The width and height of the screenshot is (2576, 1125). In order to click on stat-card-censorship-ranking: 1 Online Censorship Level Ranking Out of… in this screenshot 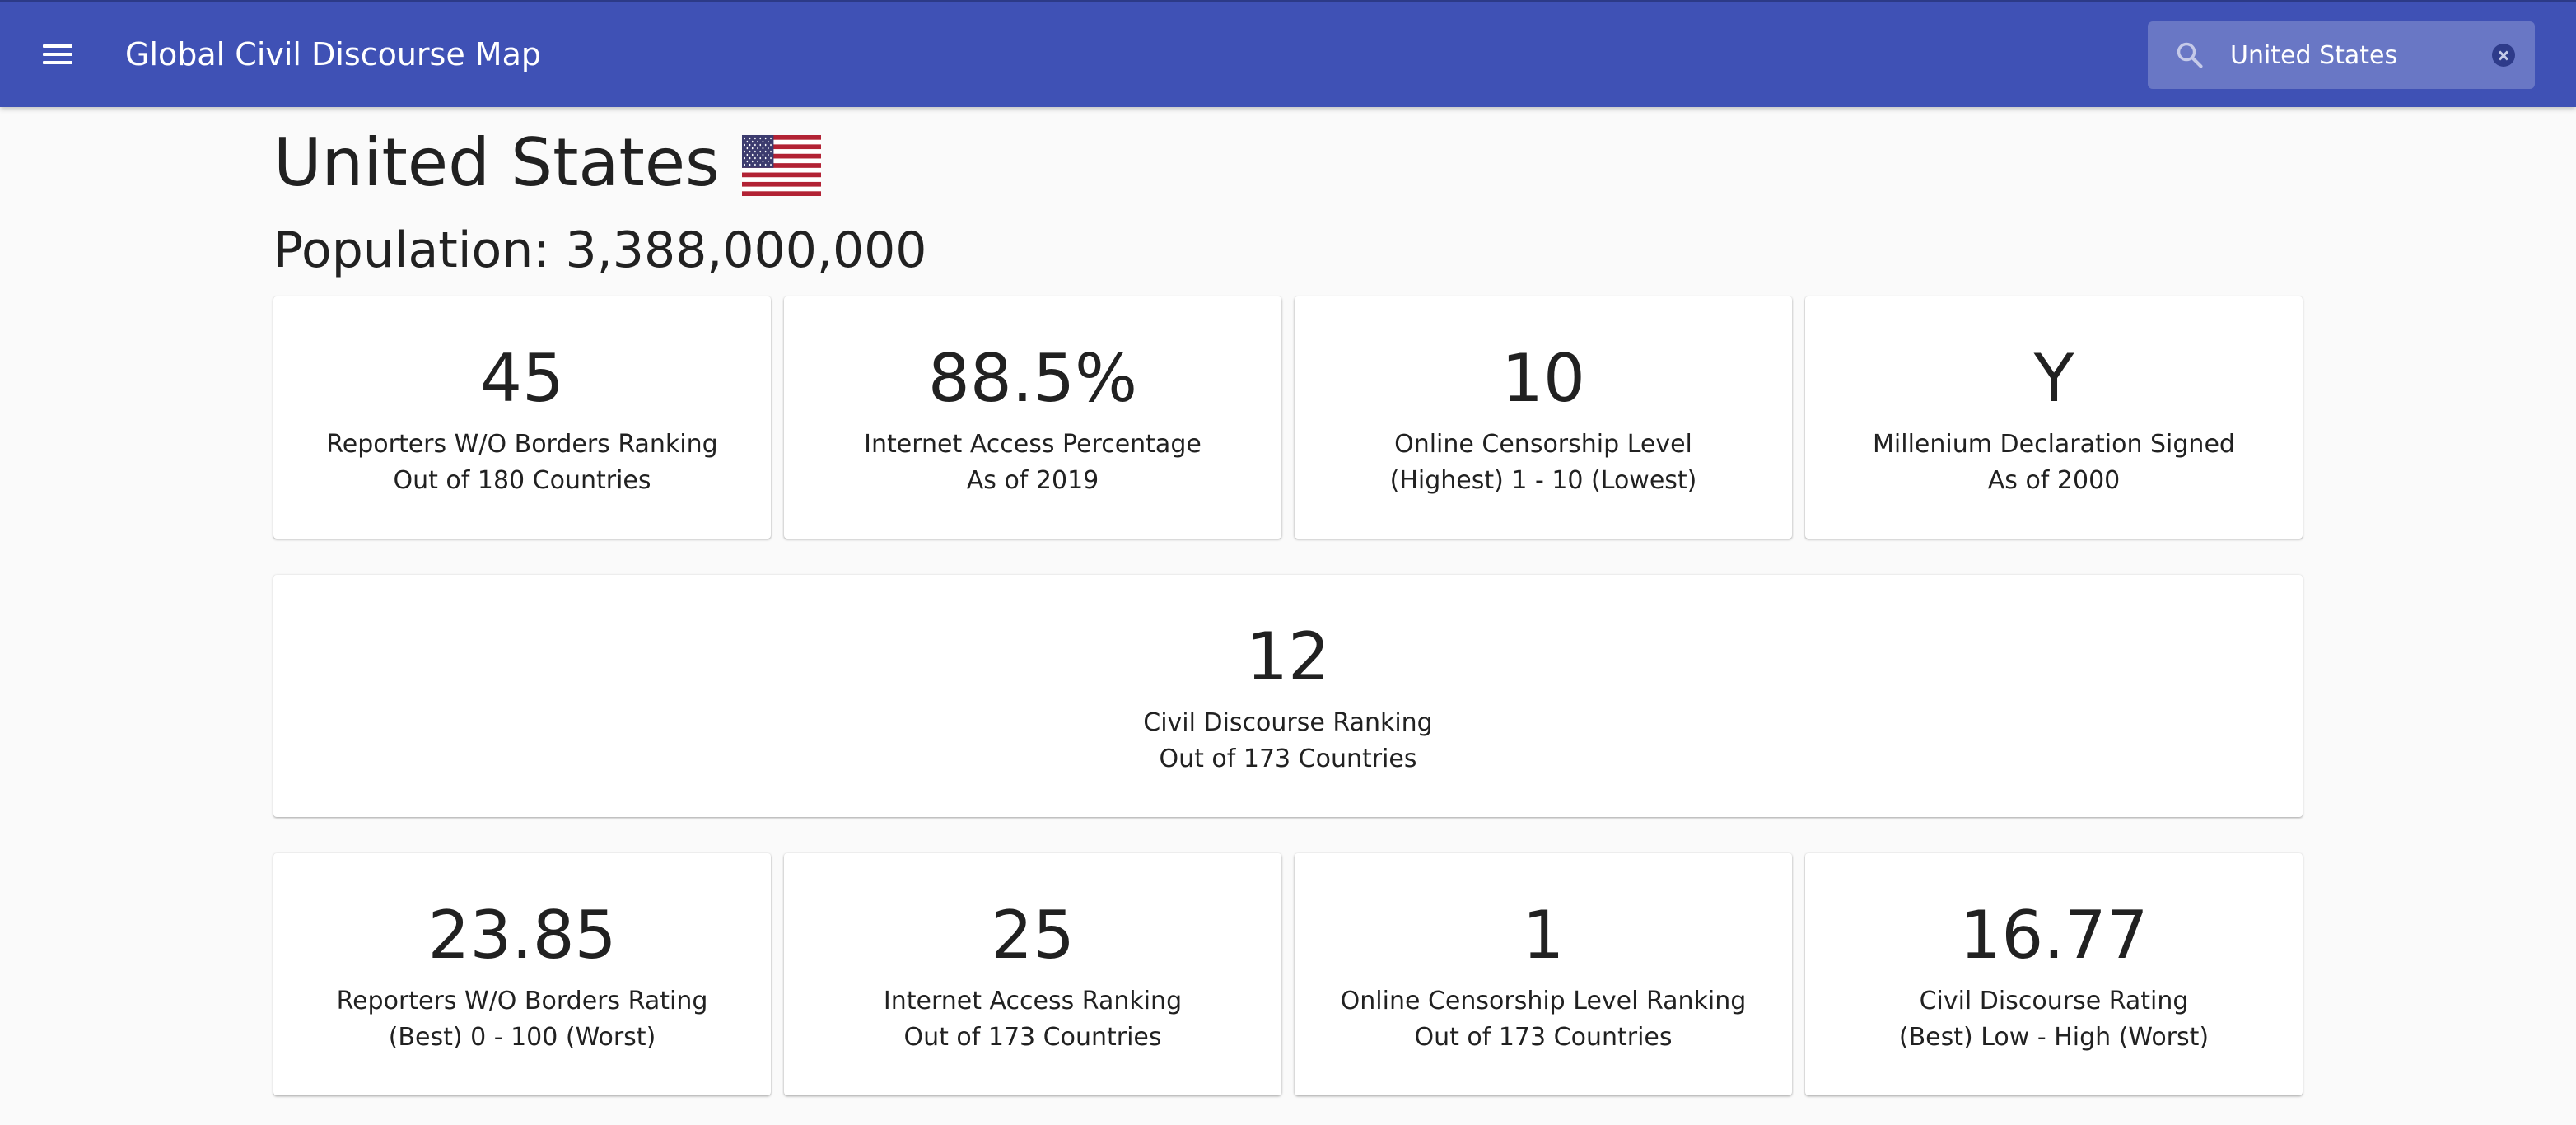, I will do `click(1543, 974)`.